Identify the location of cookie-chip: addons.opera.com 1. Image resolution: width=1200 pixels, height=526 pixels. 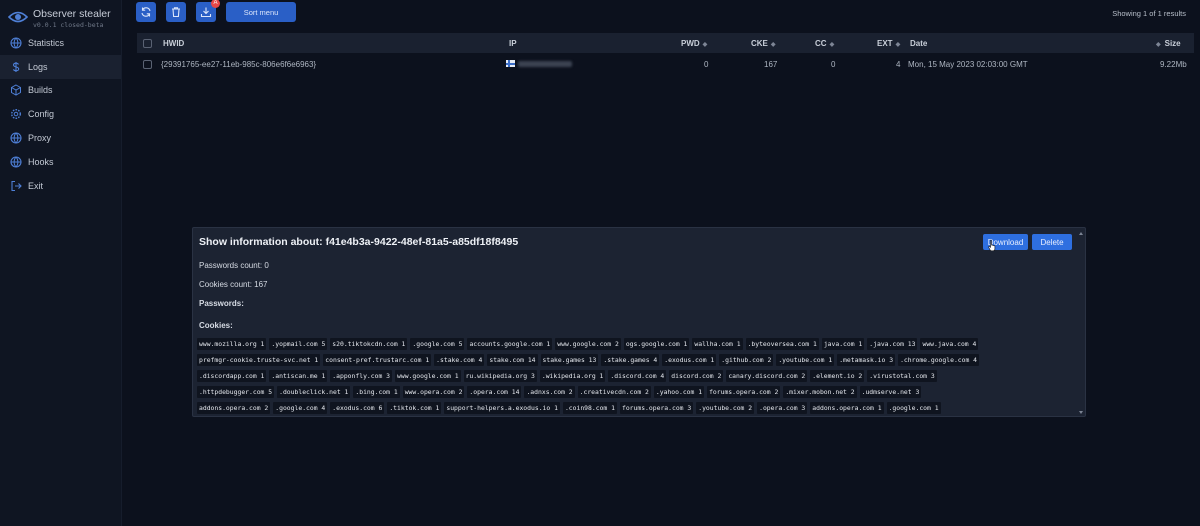
(847, 408).